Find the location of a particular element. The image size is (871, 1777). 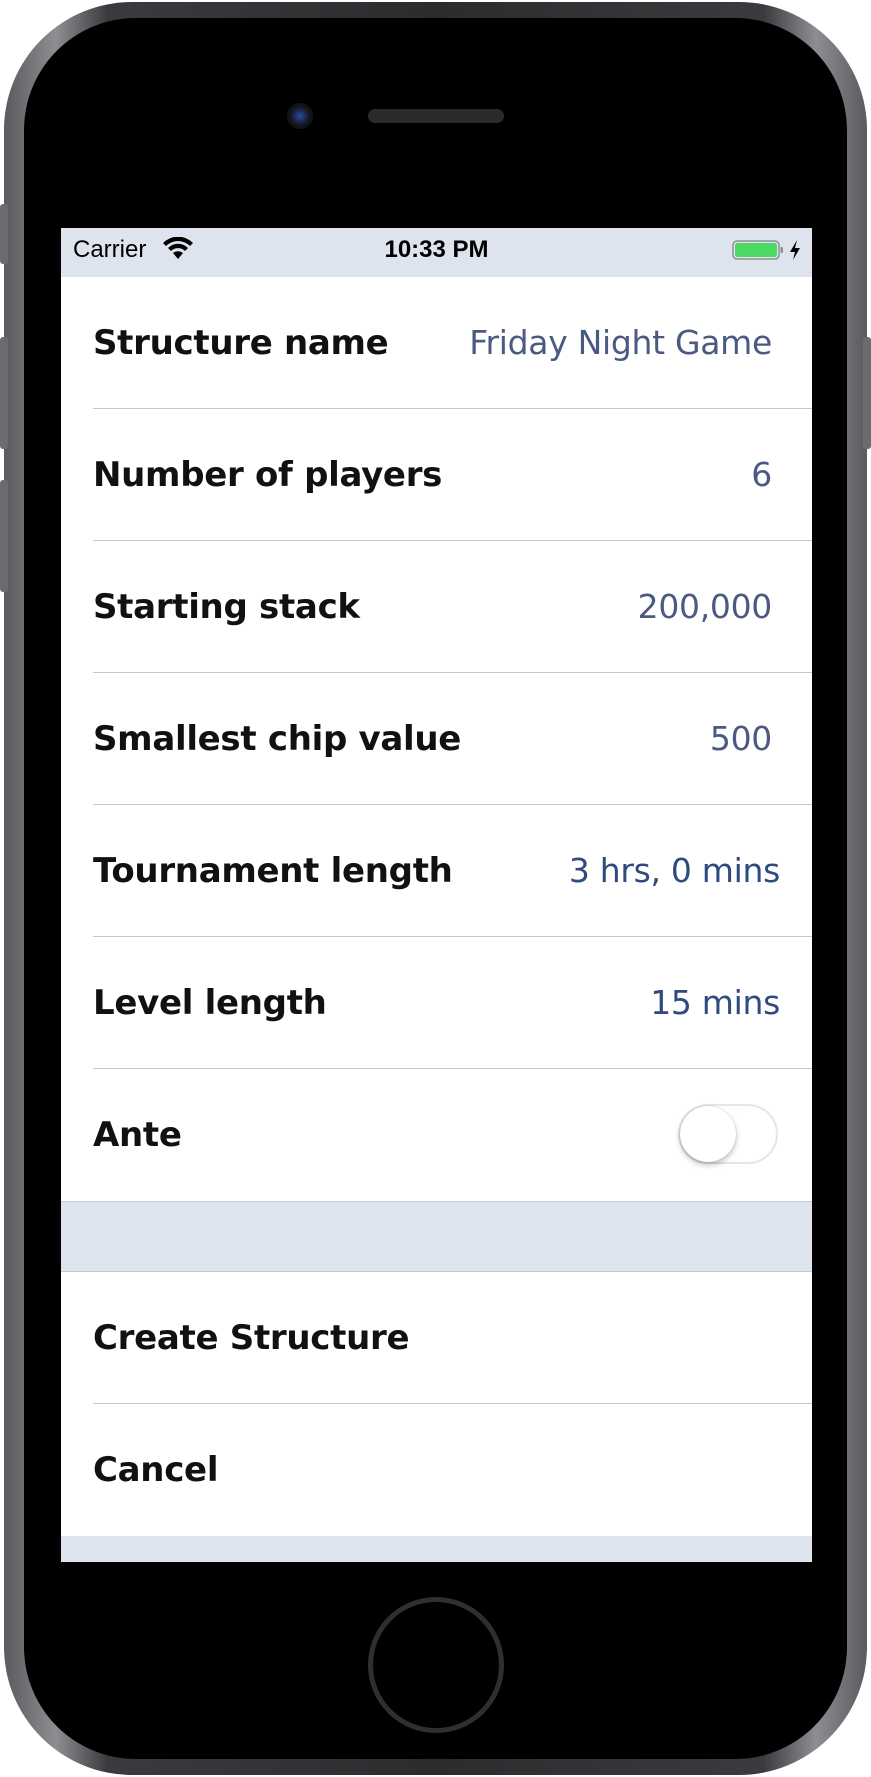

cancel-label: Cancel is located at coordinates (156, 1470).